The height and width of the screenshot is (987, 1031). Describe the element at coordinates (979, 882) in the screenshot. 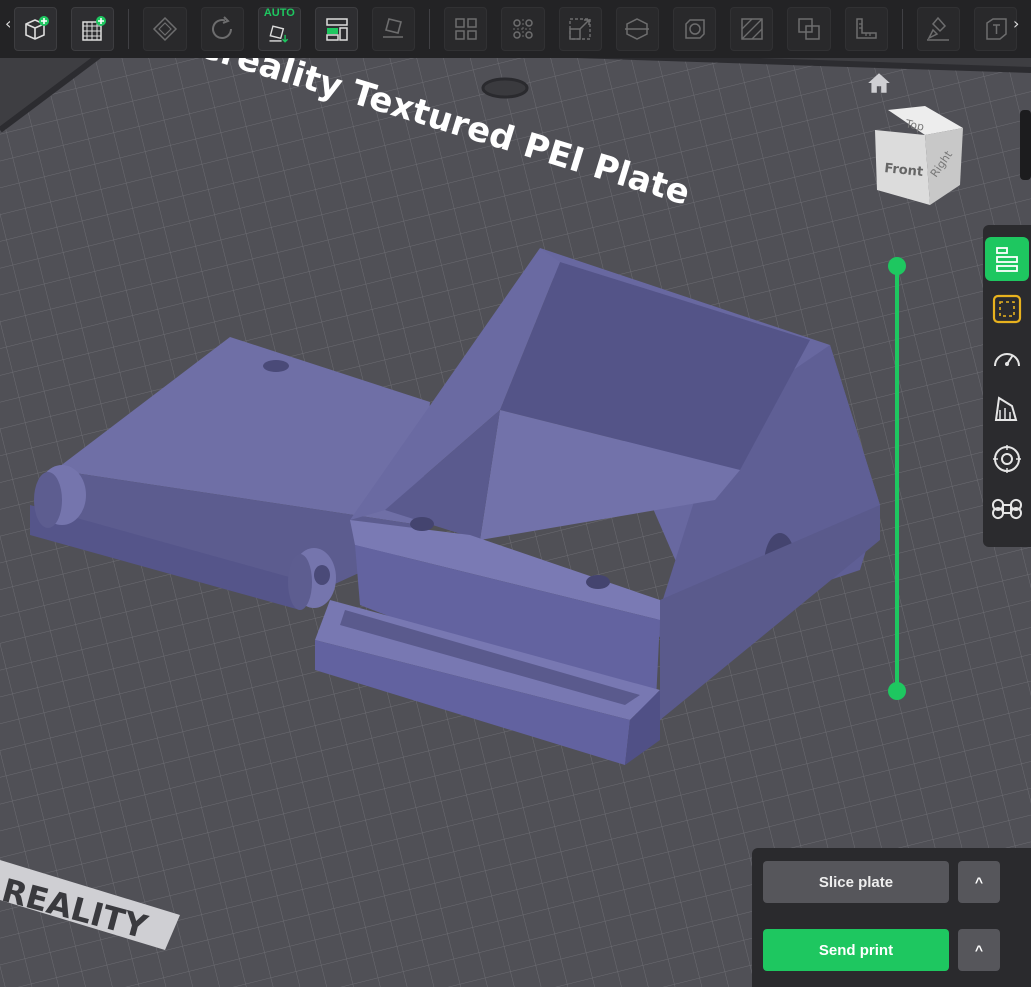

I see `slice-options-caret: ^` at that location.